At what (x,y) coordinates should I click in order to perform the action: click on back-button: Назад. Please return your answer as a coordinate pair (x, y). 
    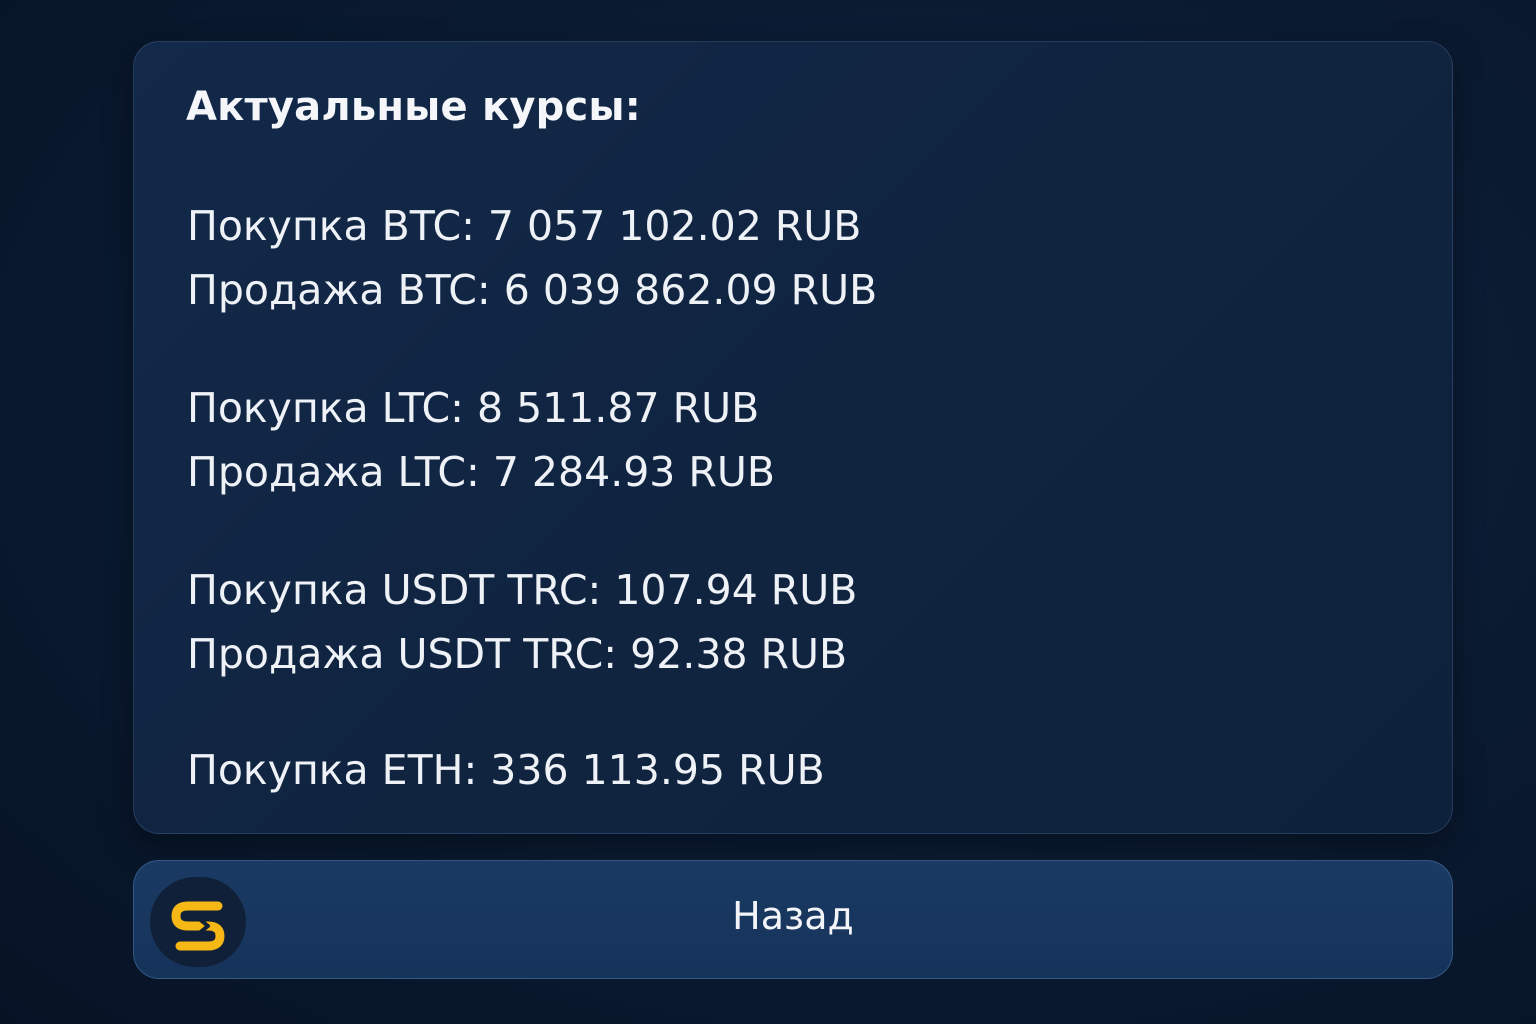
    Looking at the image, I should click on (793, 919).